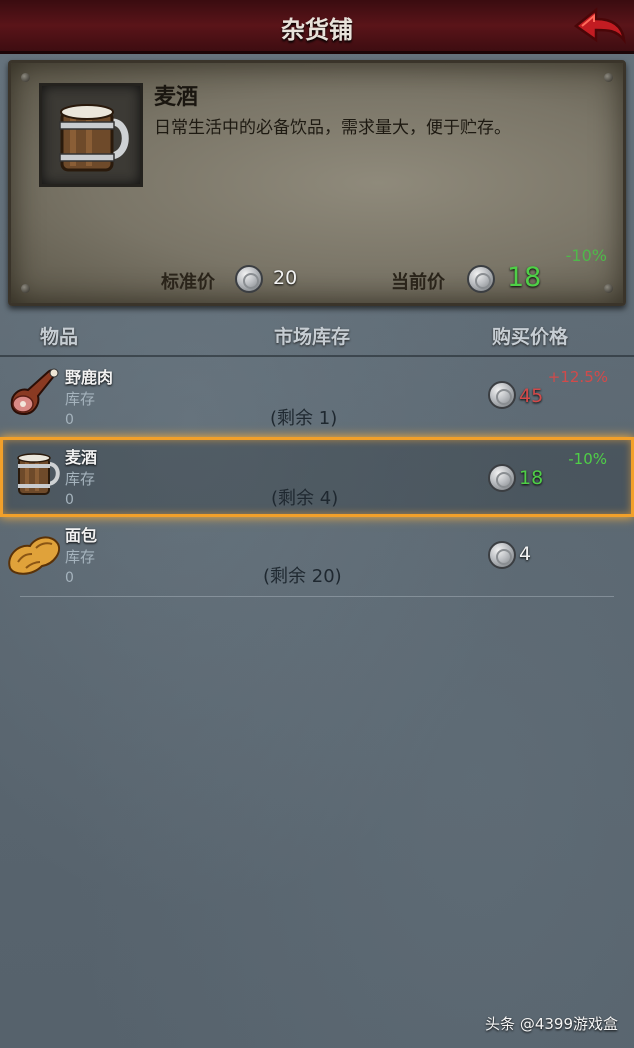  I want to click on shop-item-row-ale: 麦酒 库存 0 (剩余 4) 18 -10%, so click(317, 477).